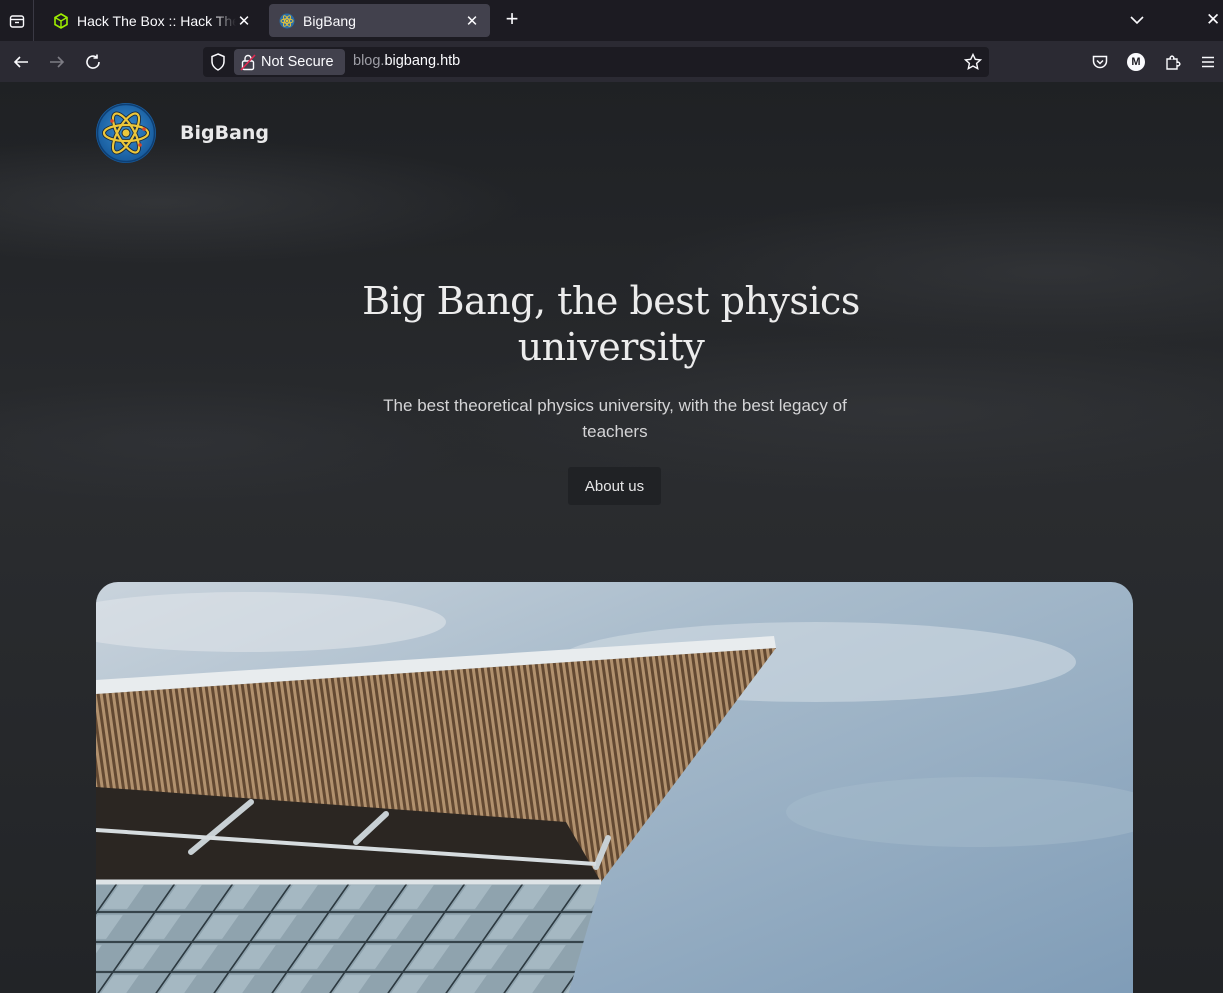  I want to click on hero-title: Big Bang, the best physics university, so click(611, 324).